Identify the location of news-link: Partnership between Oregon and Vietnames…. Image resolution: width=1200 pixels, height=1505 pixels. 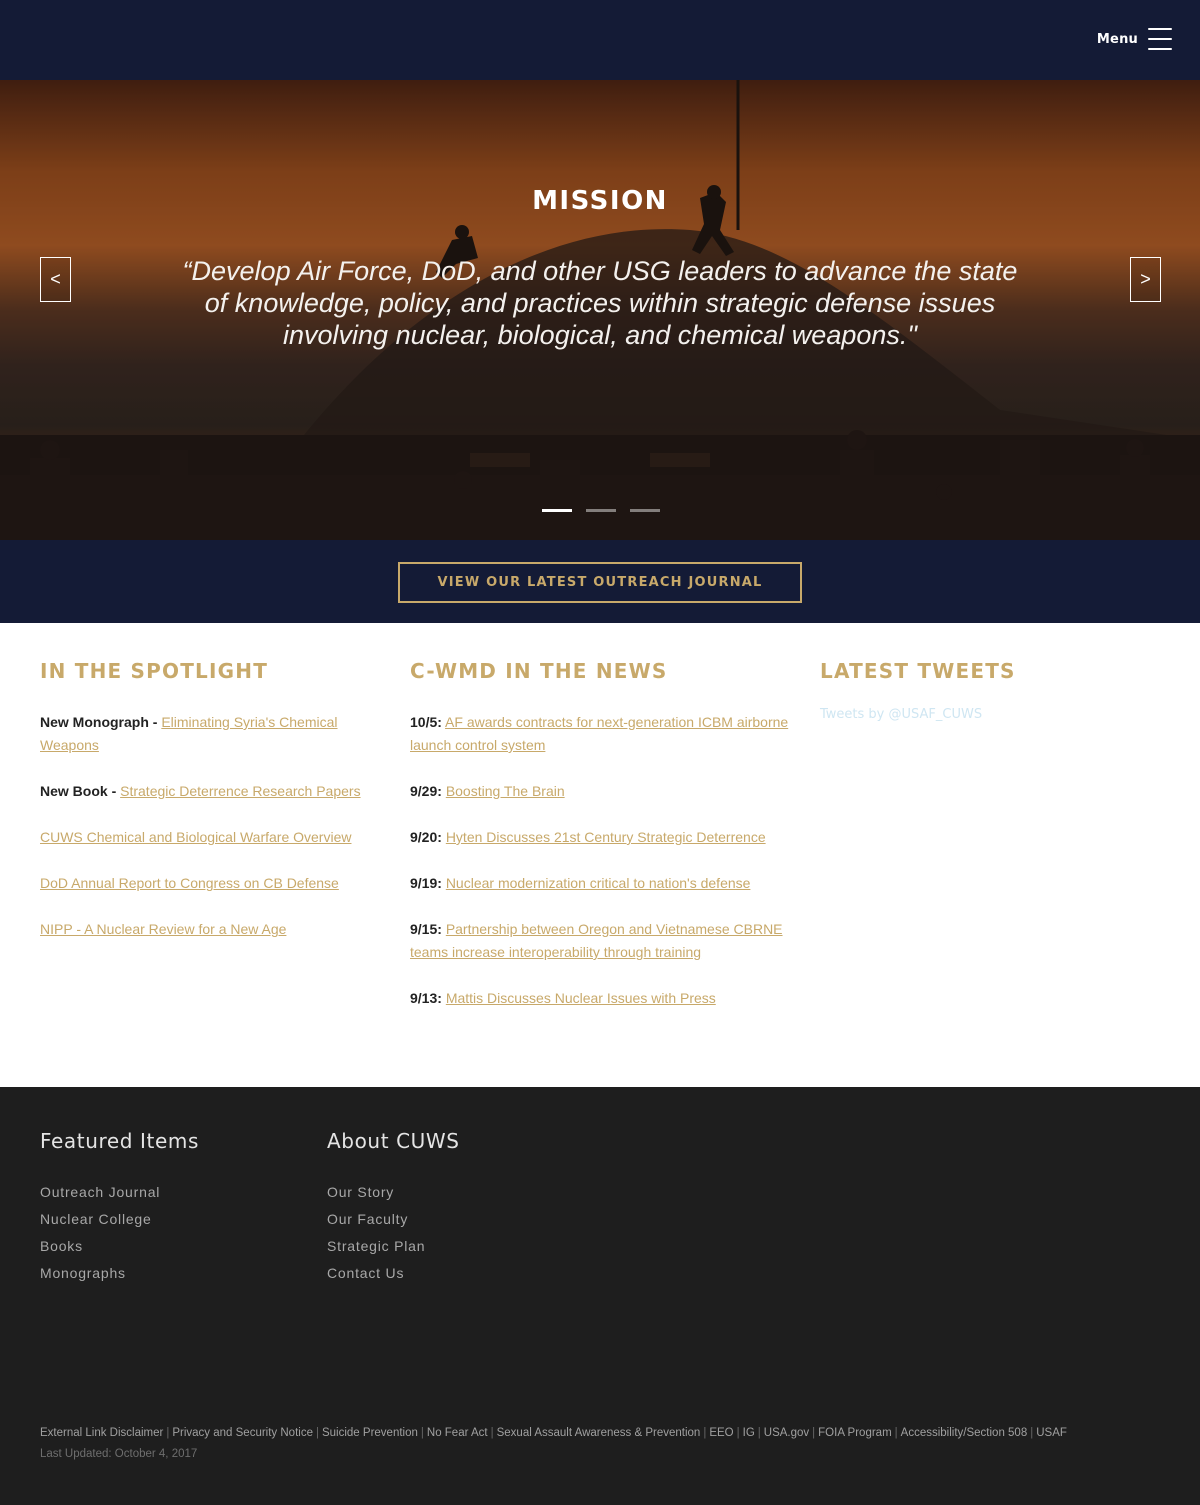
(596, 940).